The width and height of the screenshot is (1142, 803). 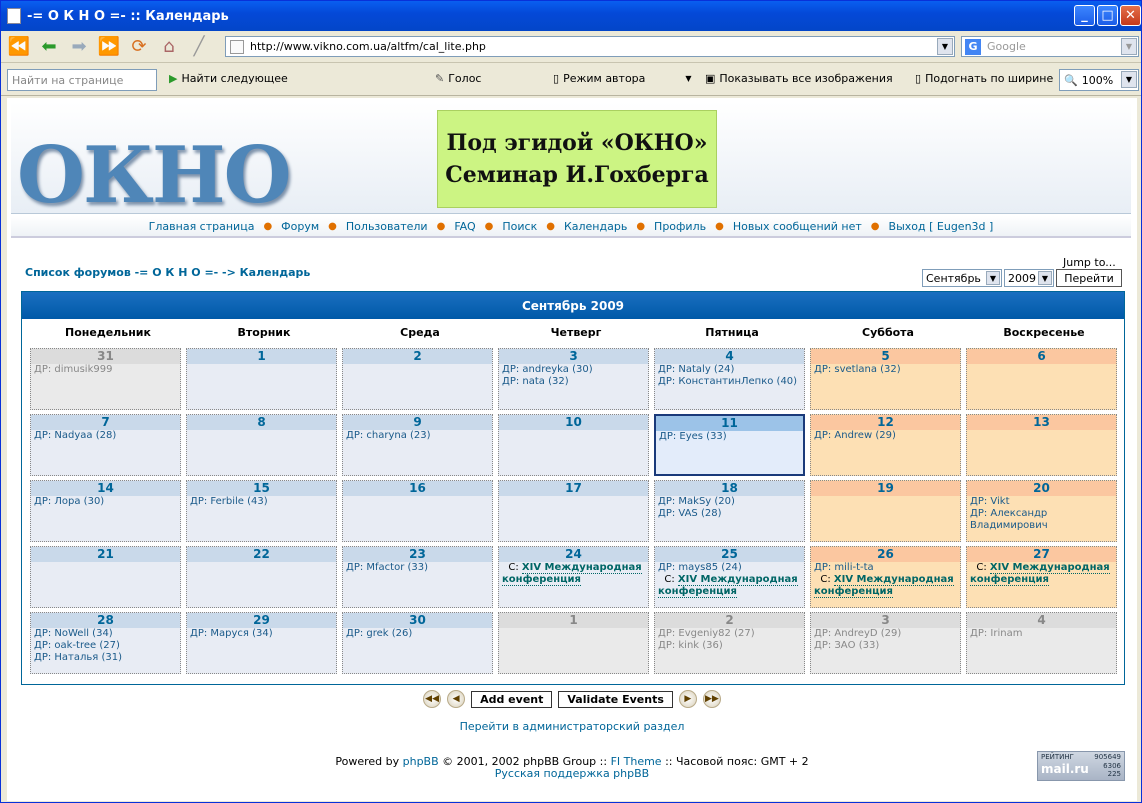 I want to click on calendar-day: 15 ДР: Ferbile (43), so click(x=261, y=511).